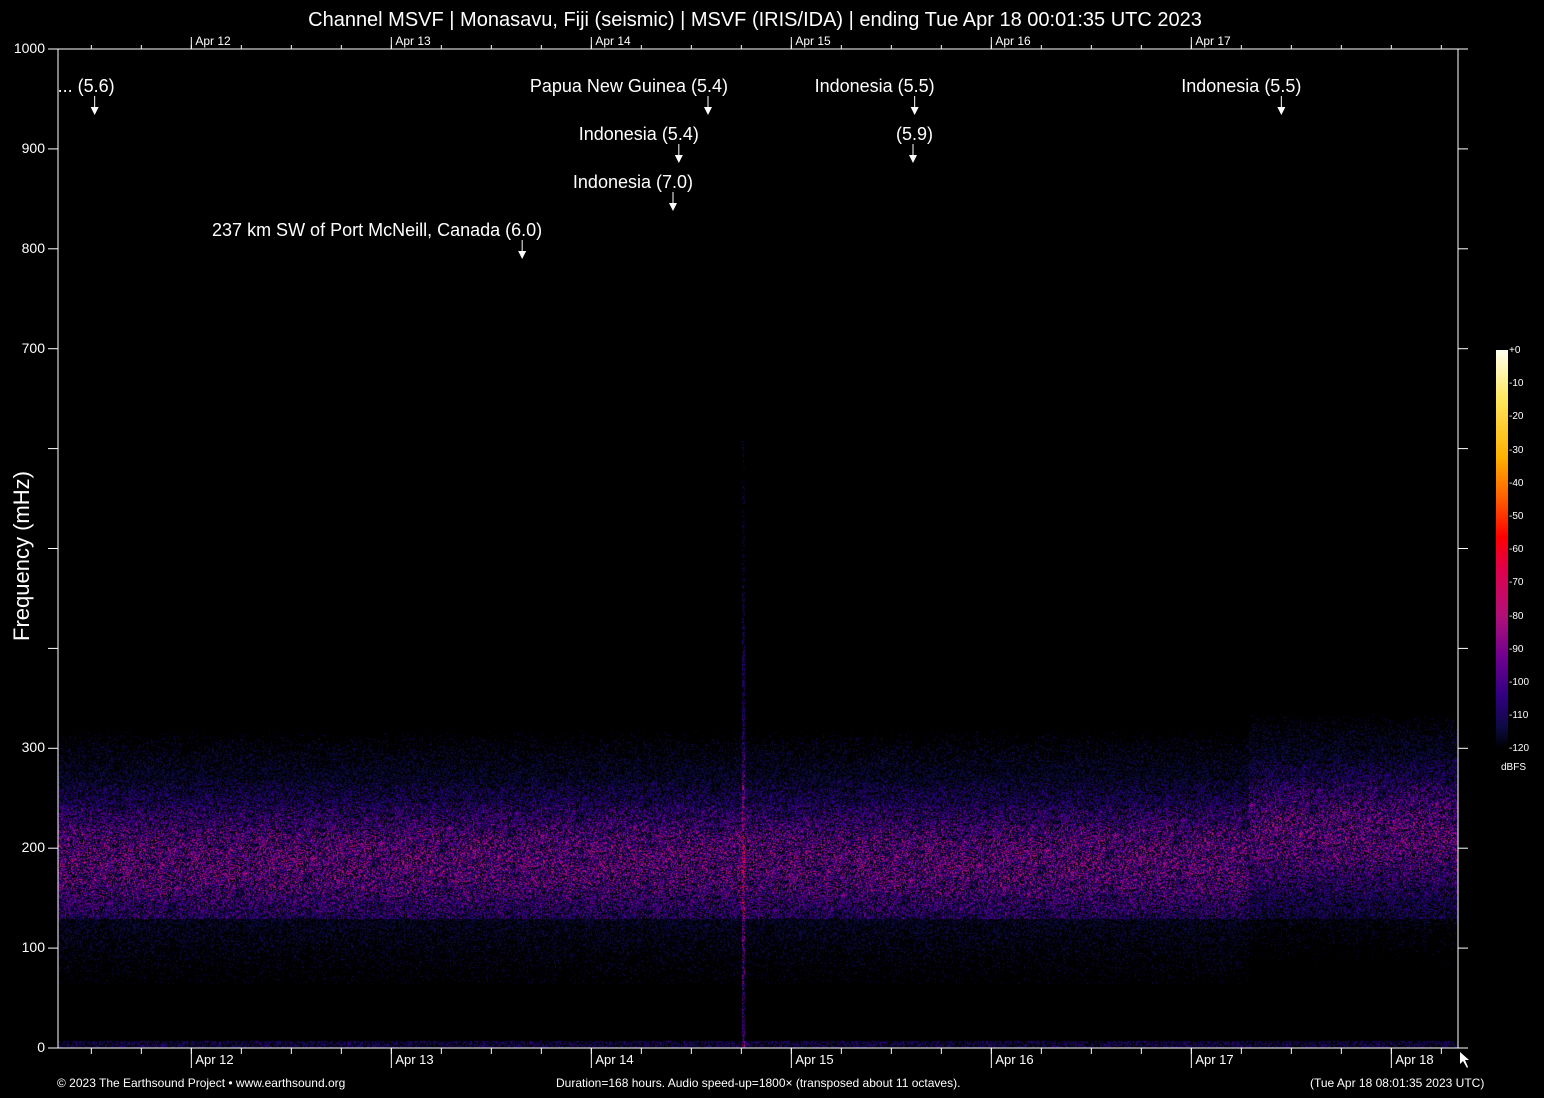 The width and height of the screenshot is (1544, 1098). What do you see at coordinates (214, 1059) in the screenshot?
I see `x-tick-label: Apr 12` at bounding box center [214, 1059].